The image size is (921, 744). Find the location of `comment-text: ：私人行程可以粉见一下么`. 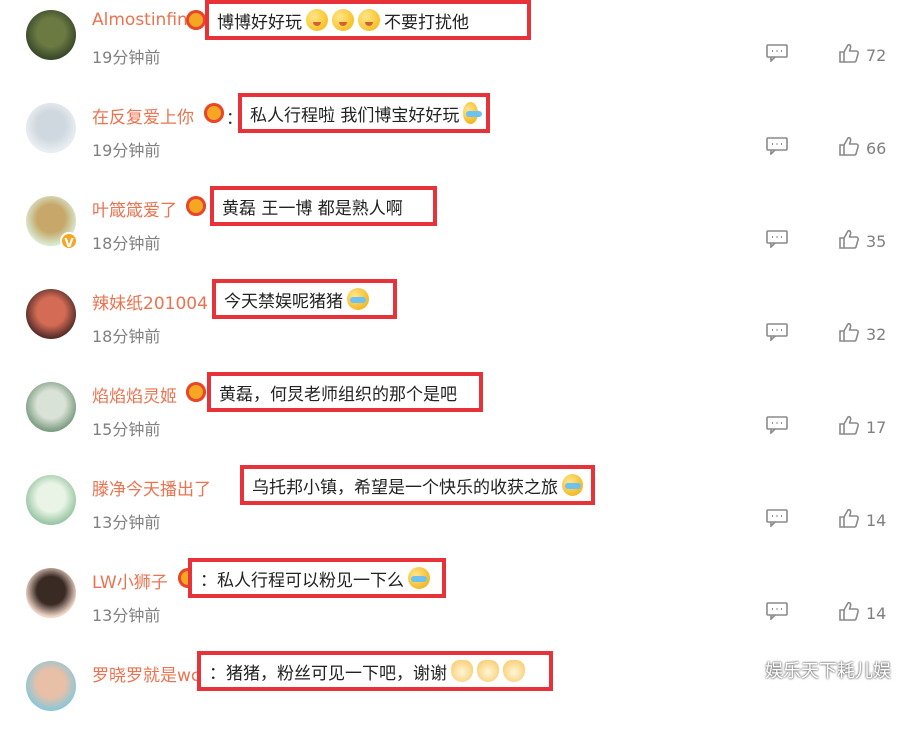

comment-text: ：私人行程可以粉见一下么 is located at coordinates (302, 580).